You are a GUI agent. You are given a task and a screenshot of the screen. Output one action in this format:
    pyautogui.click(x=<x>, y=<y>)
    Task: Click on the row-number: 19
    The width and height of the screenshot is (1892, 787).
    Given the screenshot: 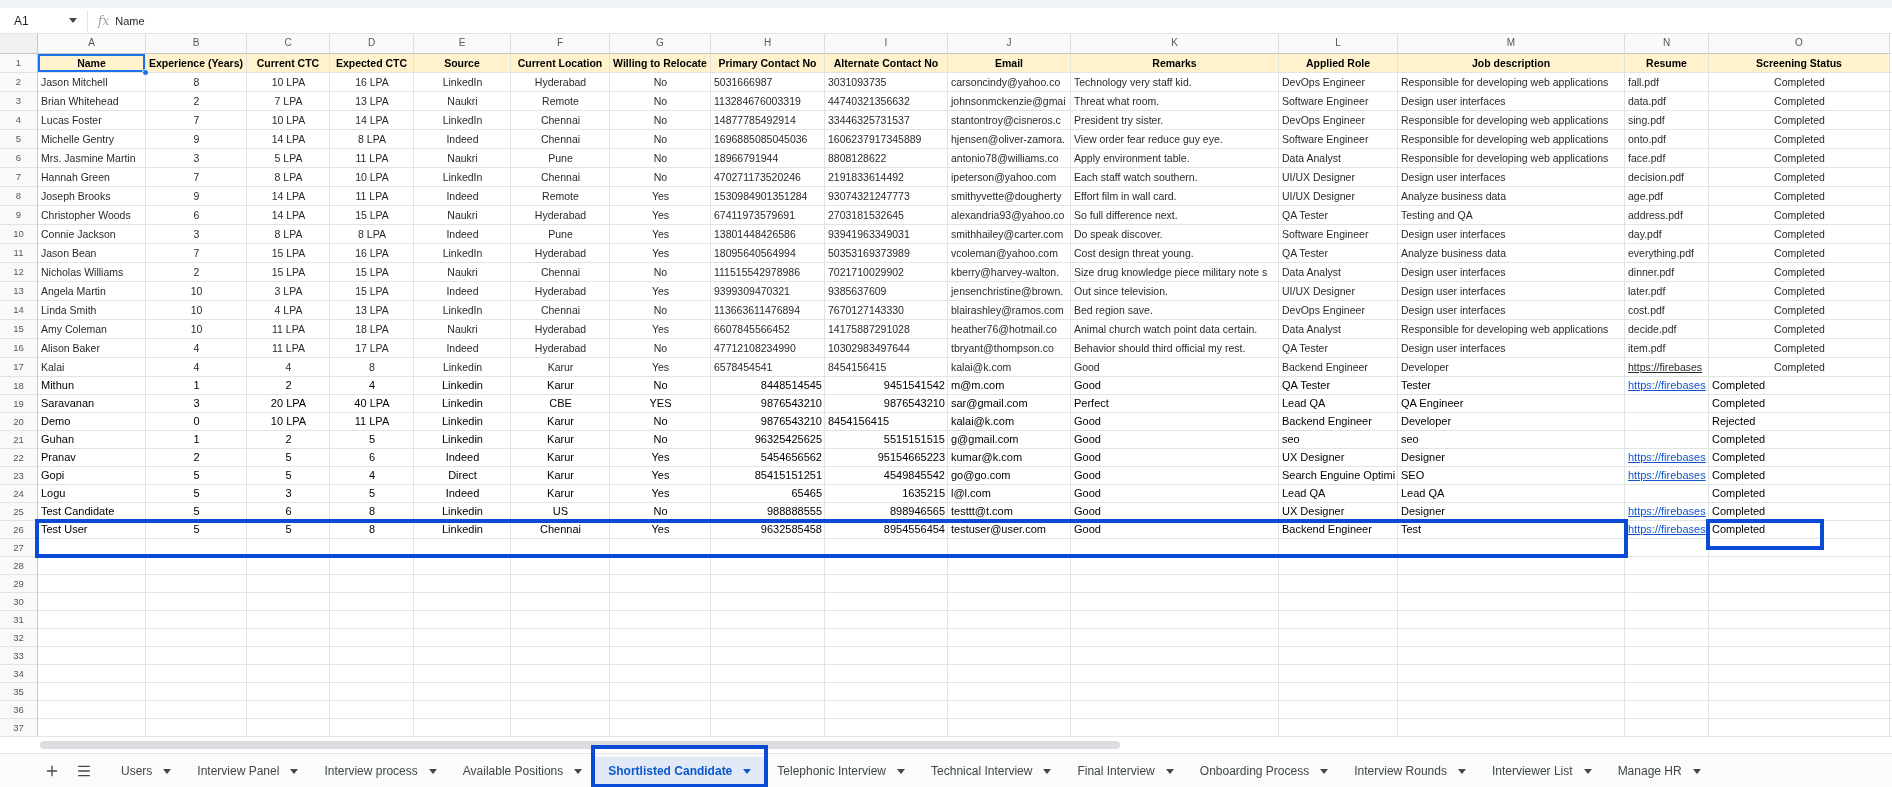 What is the action you would take?
    pyautogui.click(x=19, y=404)
    